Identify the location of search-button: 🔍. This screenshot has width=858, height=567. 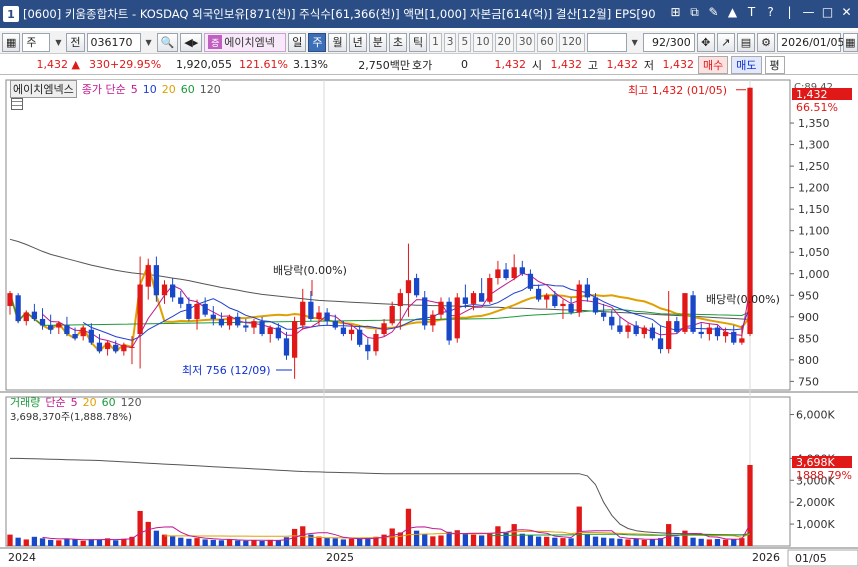
(167, 42).